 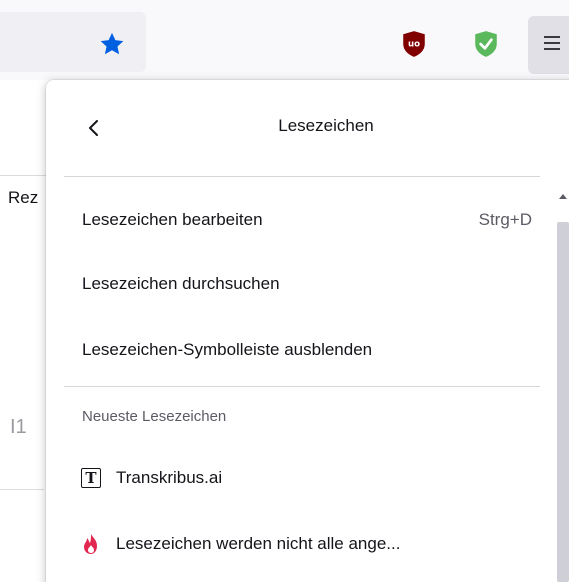 I want to click on shortcut-label: Strg+D, so click(x=505, y=219).